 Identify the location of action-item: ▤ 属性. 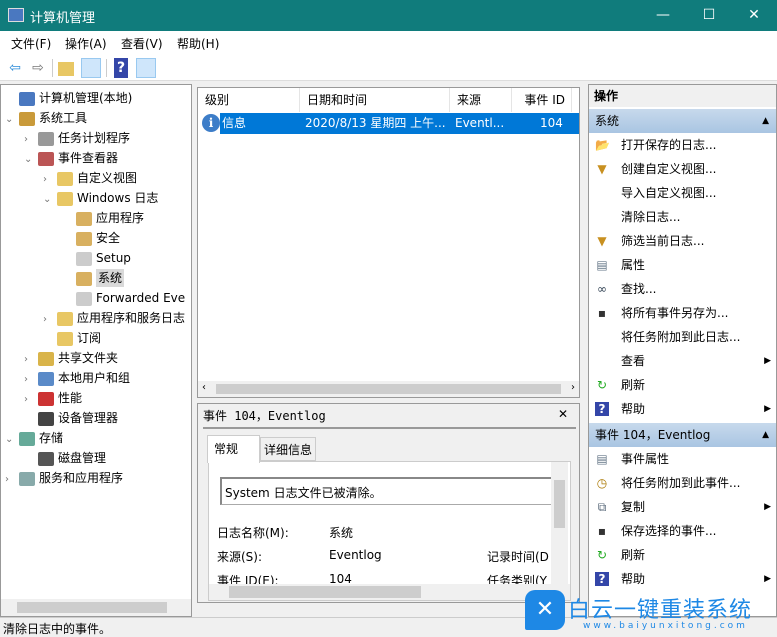
(682, 265).